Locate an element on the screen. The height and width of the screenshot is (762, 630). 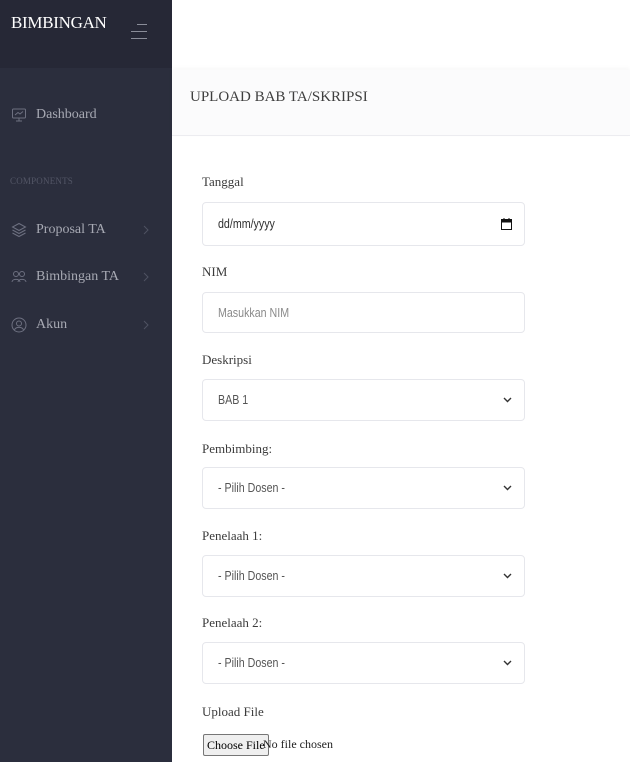
sidebar-item-bimbingan-ta: Bimbingan TA is located at coordinates (65, 277).